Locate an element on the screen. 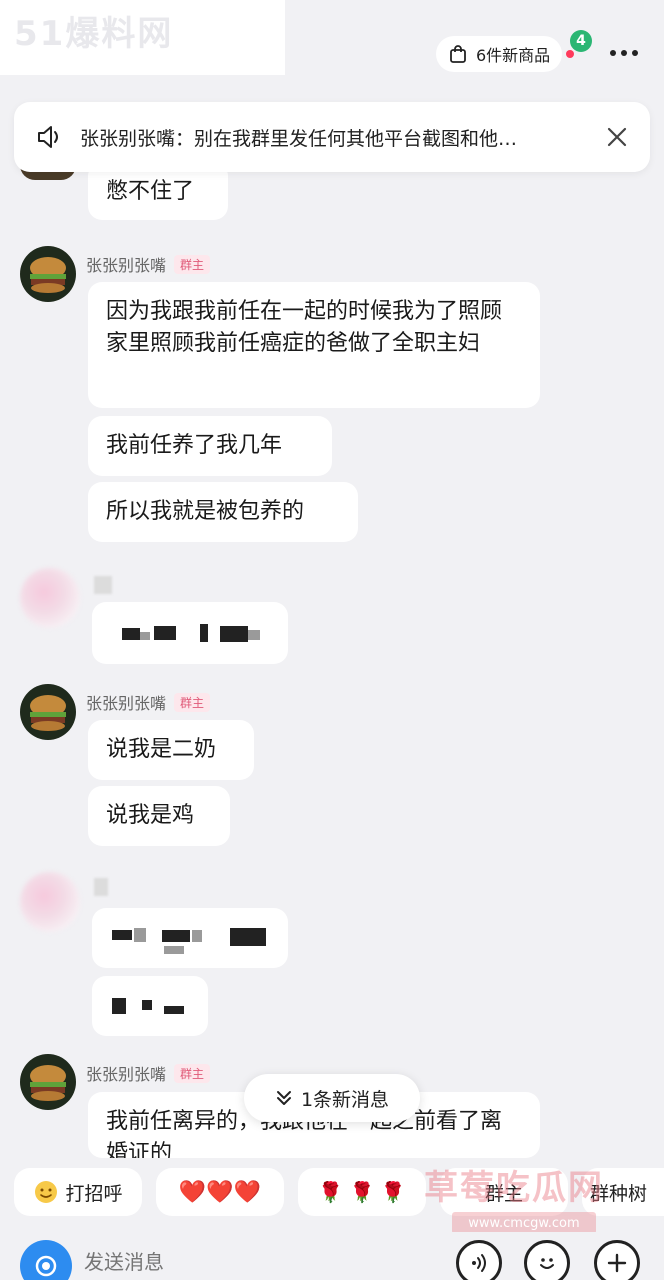  message-bubble: 因为我跟我前任在一起的时候我为了照顾家里照顾我前任癌症的爸做了全职主妇 is located at coordinates (314, 345).